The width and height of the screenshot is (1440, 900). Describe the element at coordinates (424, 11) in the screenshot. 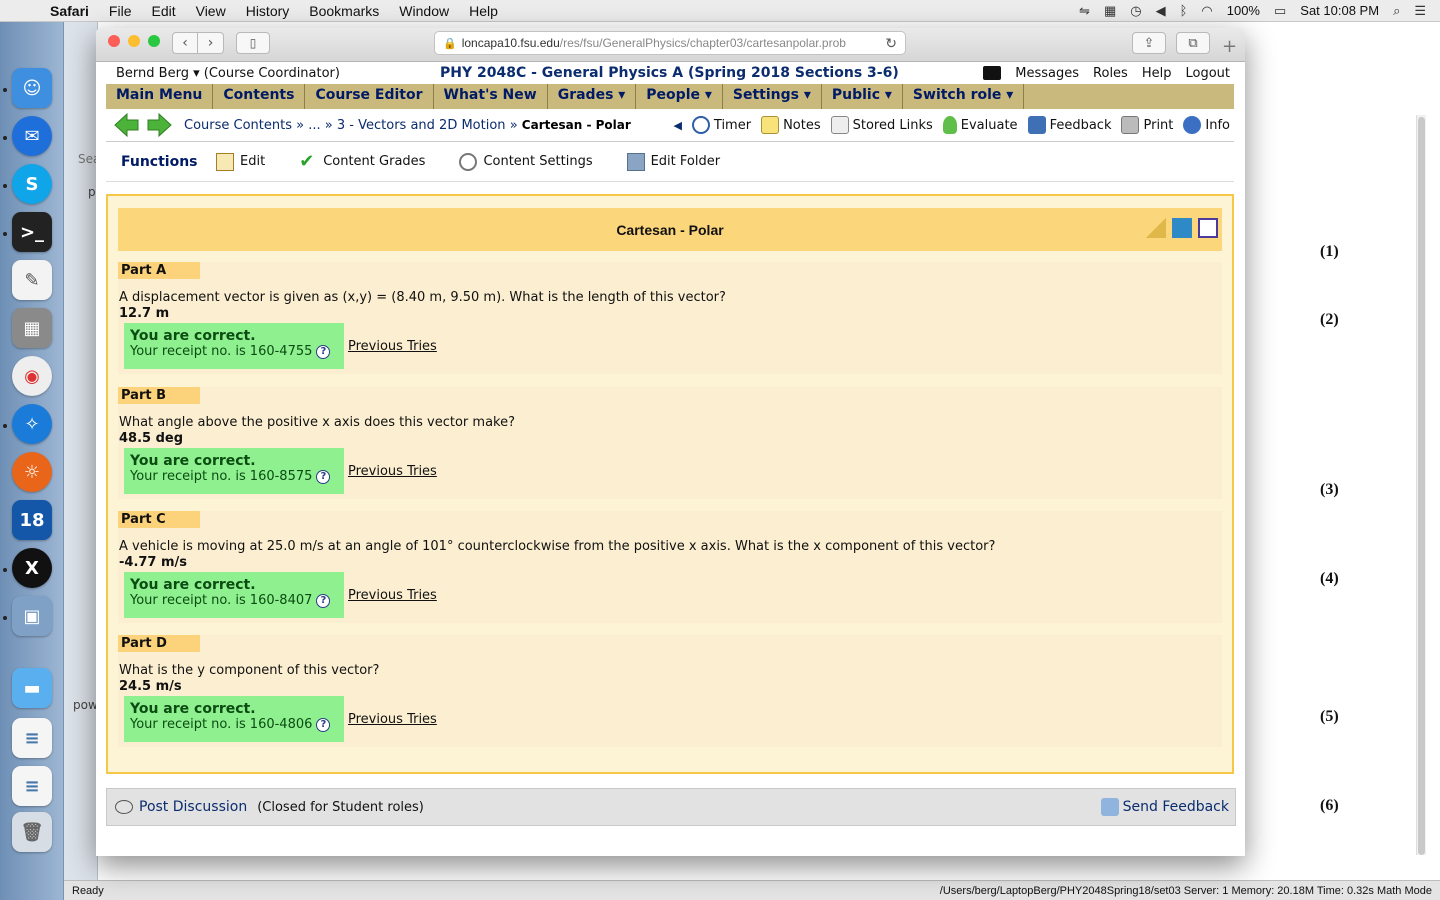

I see `menu-window: Window` at that location.